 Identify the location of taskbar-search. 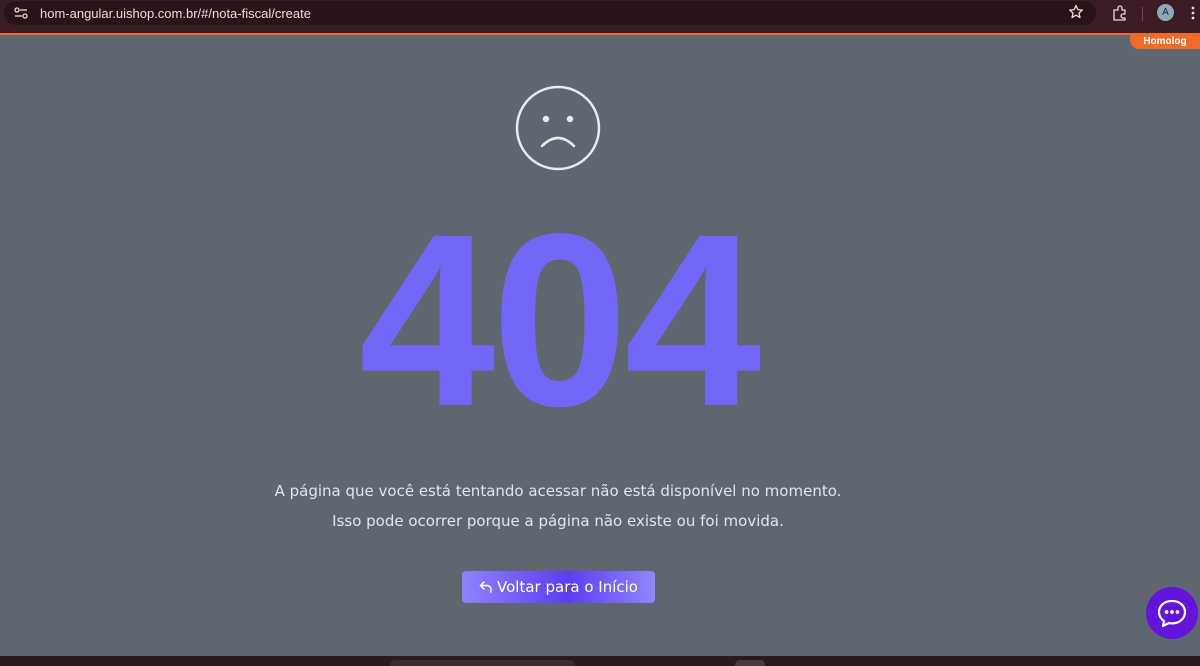
(482, 663).